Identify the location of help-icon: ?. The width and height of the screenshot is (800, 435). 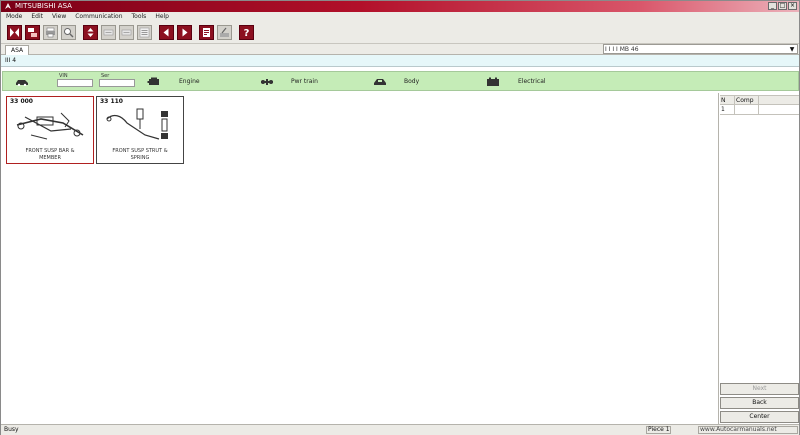
(247, 33).